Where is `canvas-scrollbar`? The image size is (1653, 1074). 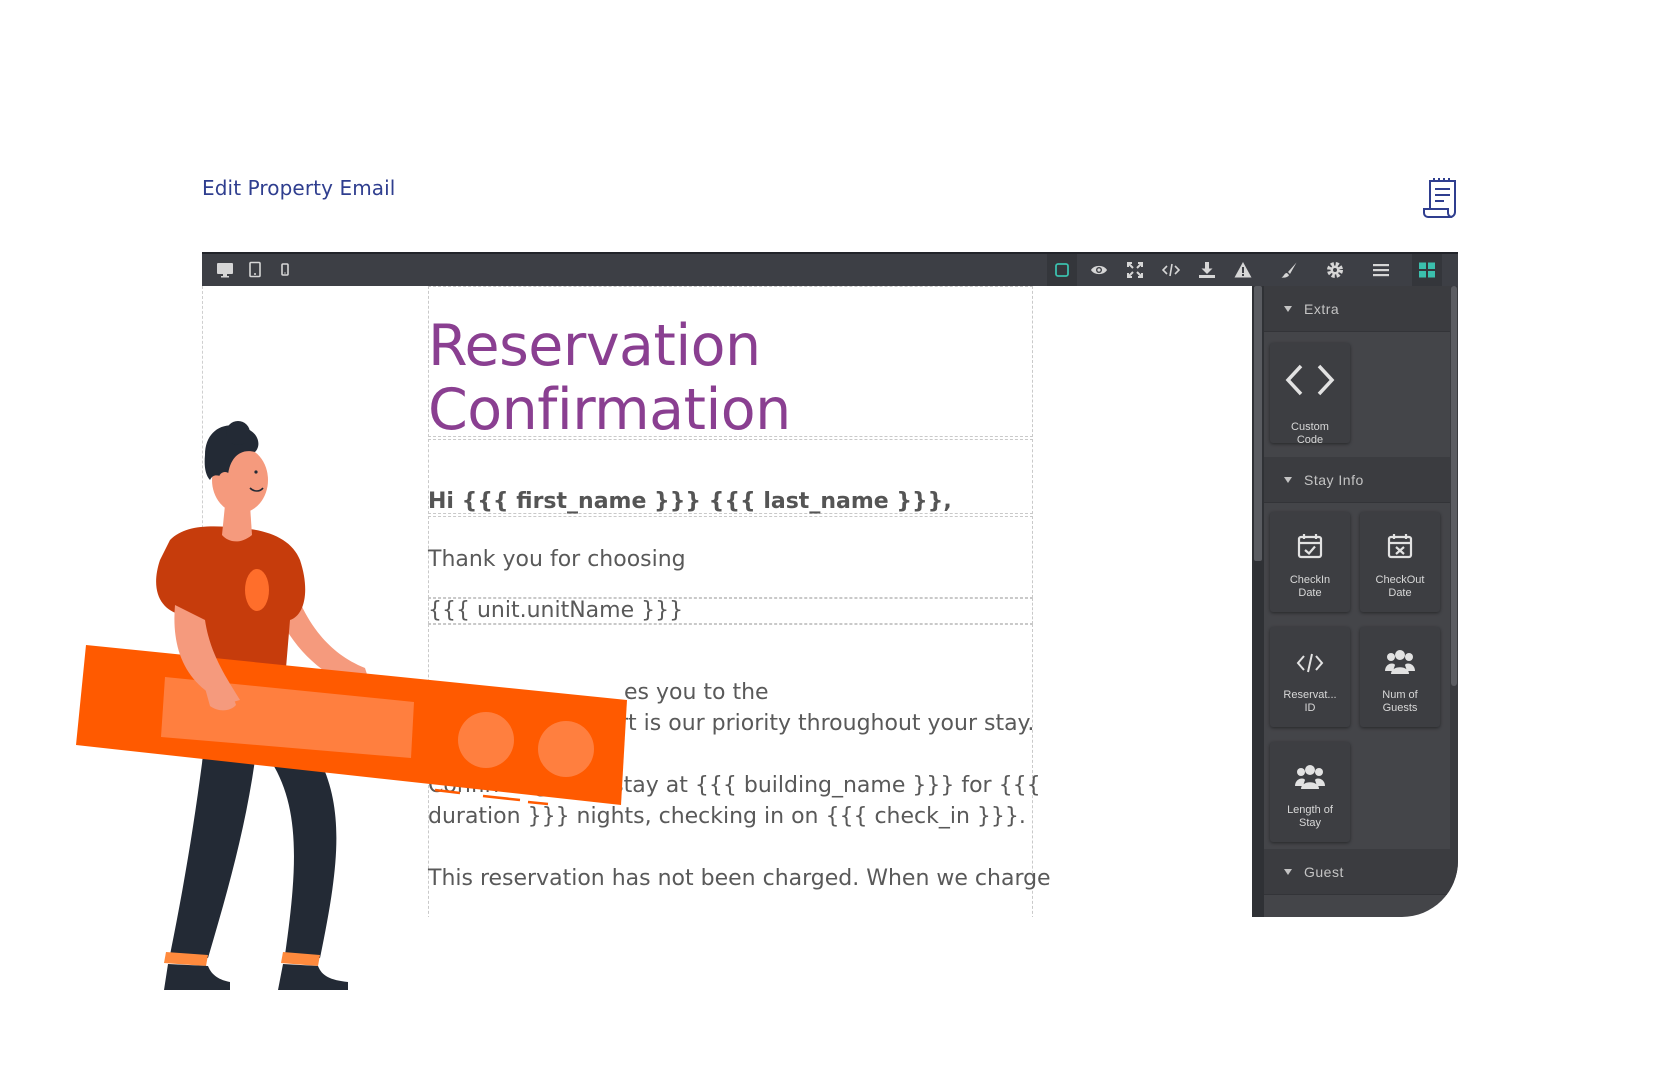 canvas-scrollbar is located at coordinates (1258, 601).